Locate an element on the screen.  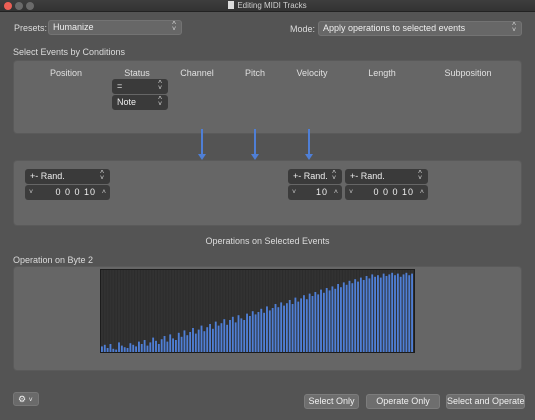
operations-title: Operations on Selected Events is located at coordinates (267, 241).